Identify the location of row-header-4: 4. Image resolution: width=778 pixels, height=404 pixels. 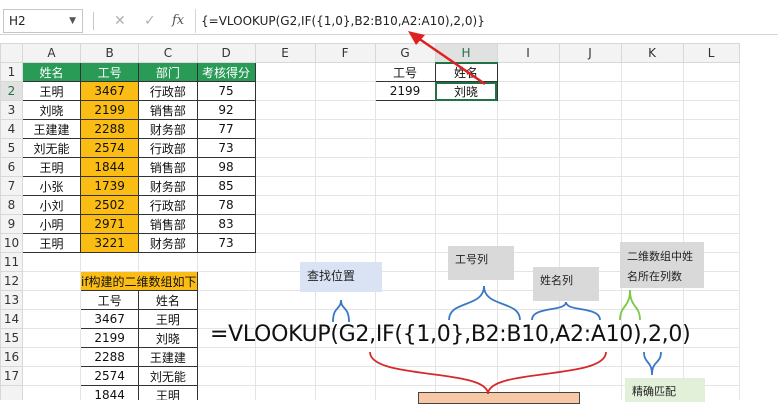
(11, 129).